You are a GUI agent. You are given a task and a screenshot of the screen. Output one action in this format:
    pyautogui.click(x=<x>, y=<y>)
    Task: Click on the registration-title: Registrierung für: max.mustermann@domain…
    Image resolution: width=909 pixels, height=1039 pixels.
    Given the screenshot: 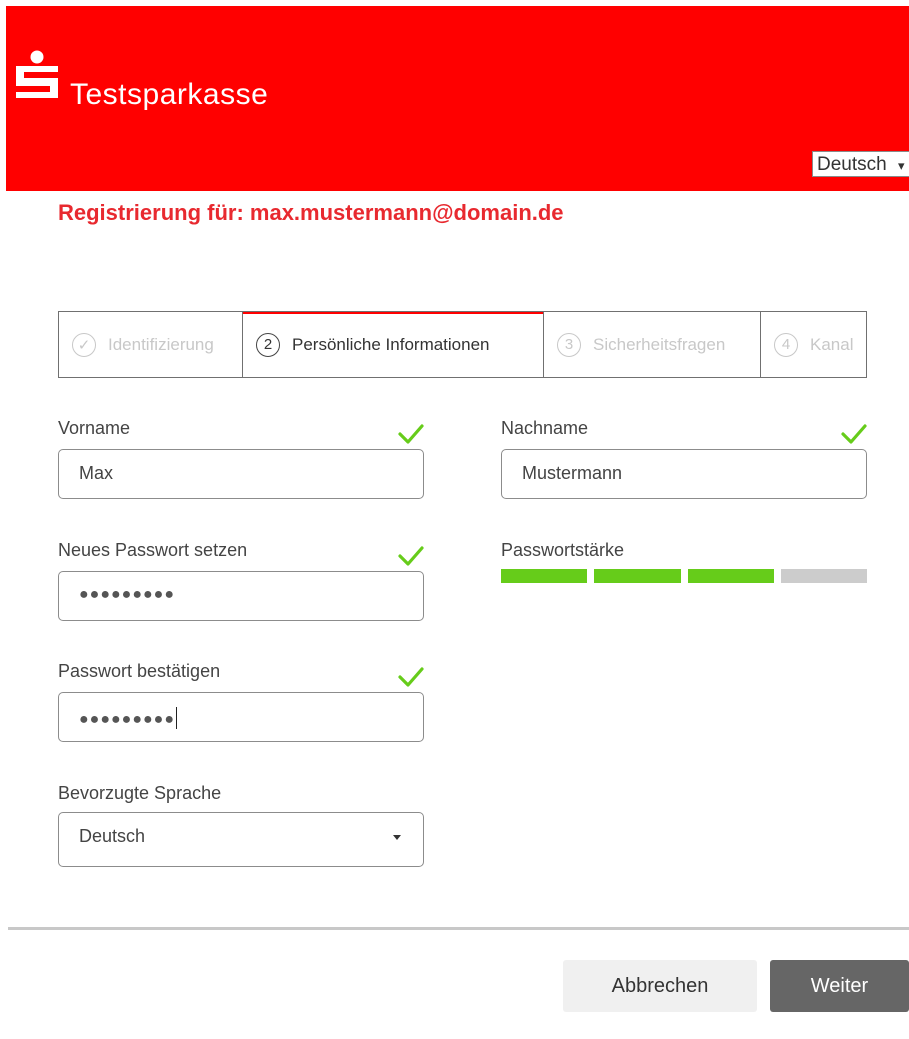 What is the action you would take?
    pyautogui.click(x=311, y=212)
    